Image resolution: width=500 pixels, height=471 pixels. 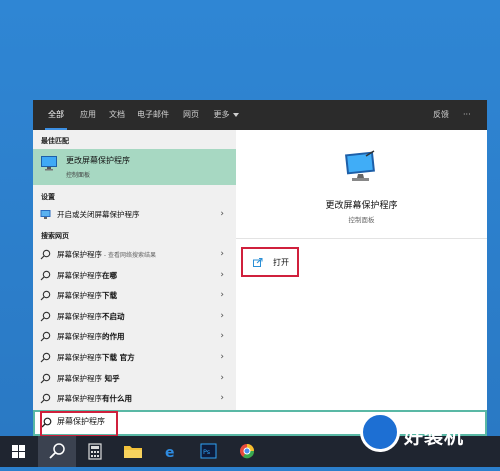 I want to click on watermark-text: 好装机, so click(x=434, y=437).